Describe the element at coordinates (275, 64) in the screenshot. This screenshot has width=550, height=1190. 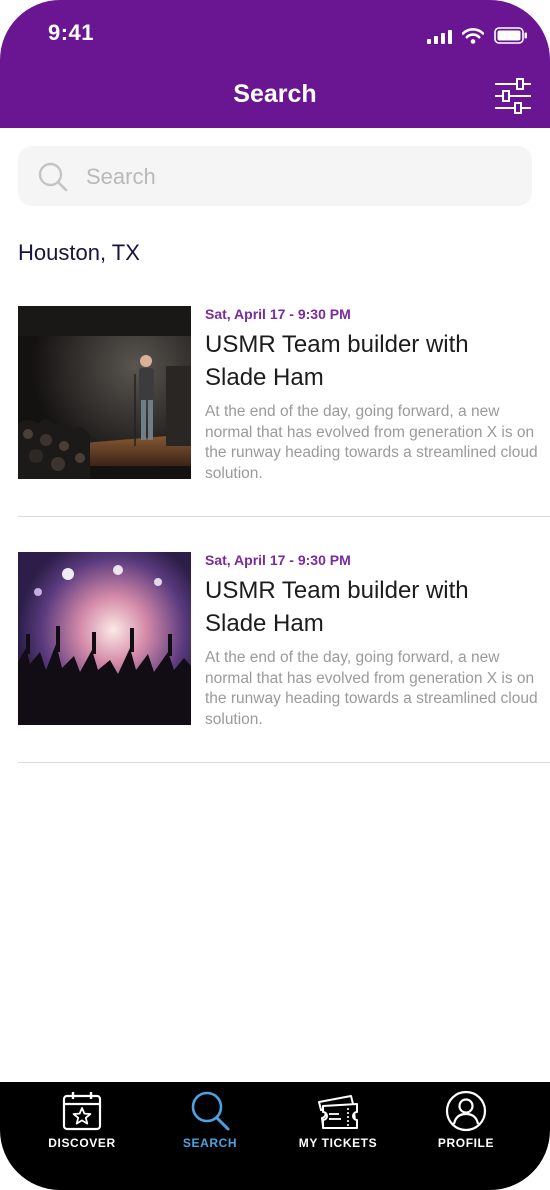
I see `header: 9:41 Search` at that location.